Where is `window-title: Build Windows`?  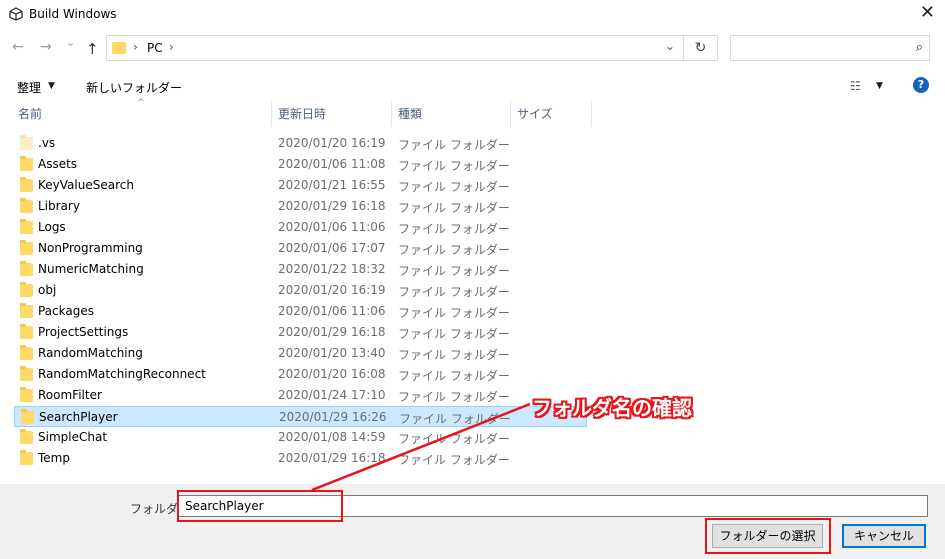 window-title: Build Windows is located at coordinates (73, 14).